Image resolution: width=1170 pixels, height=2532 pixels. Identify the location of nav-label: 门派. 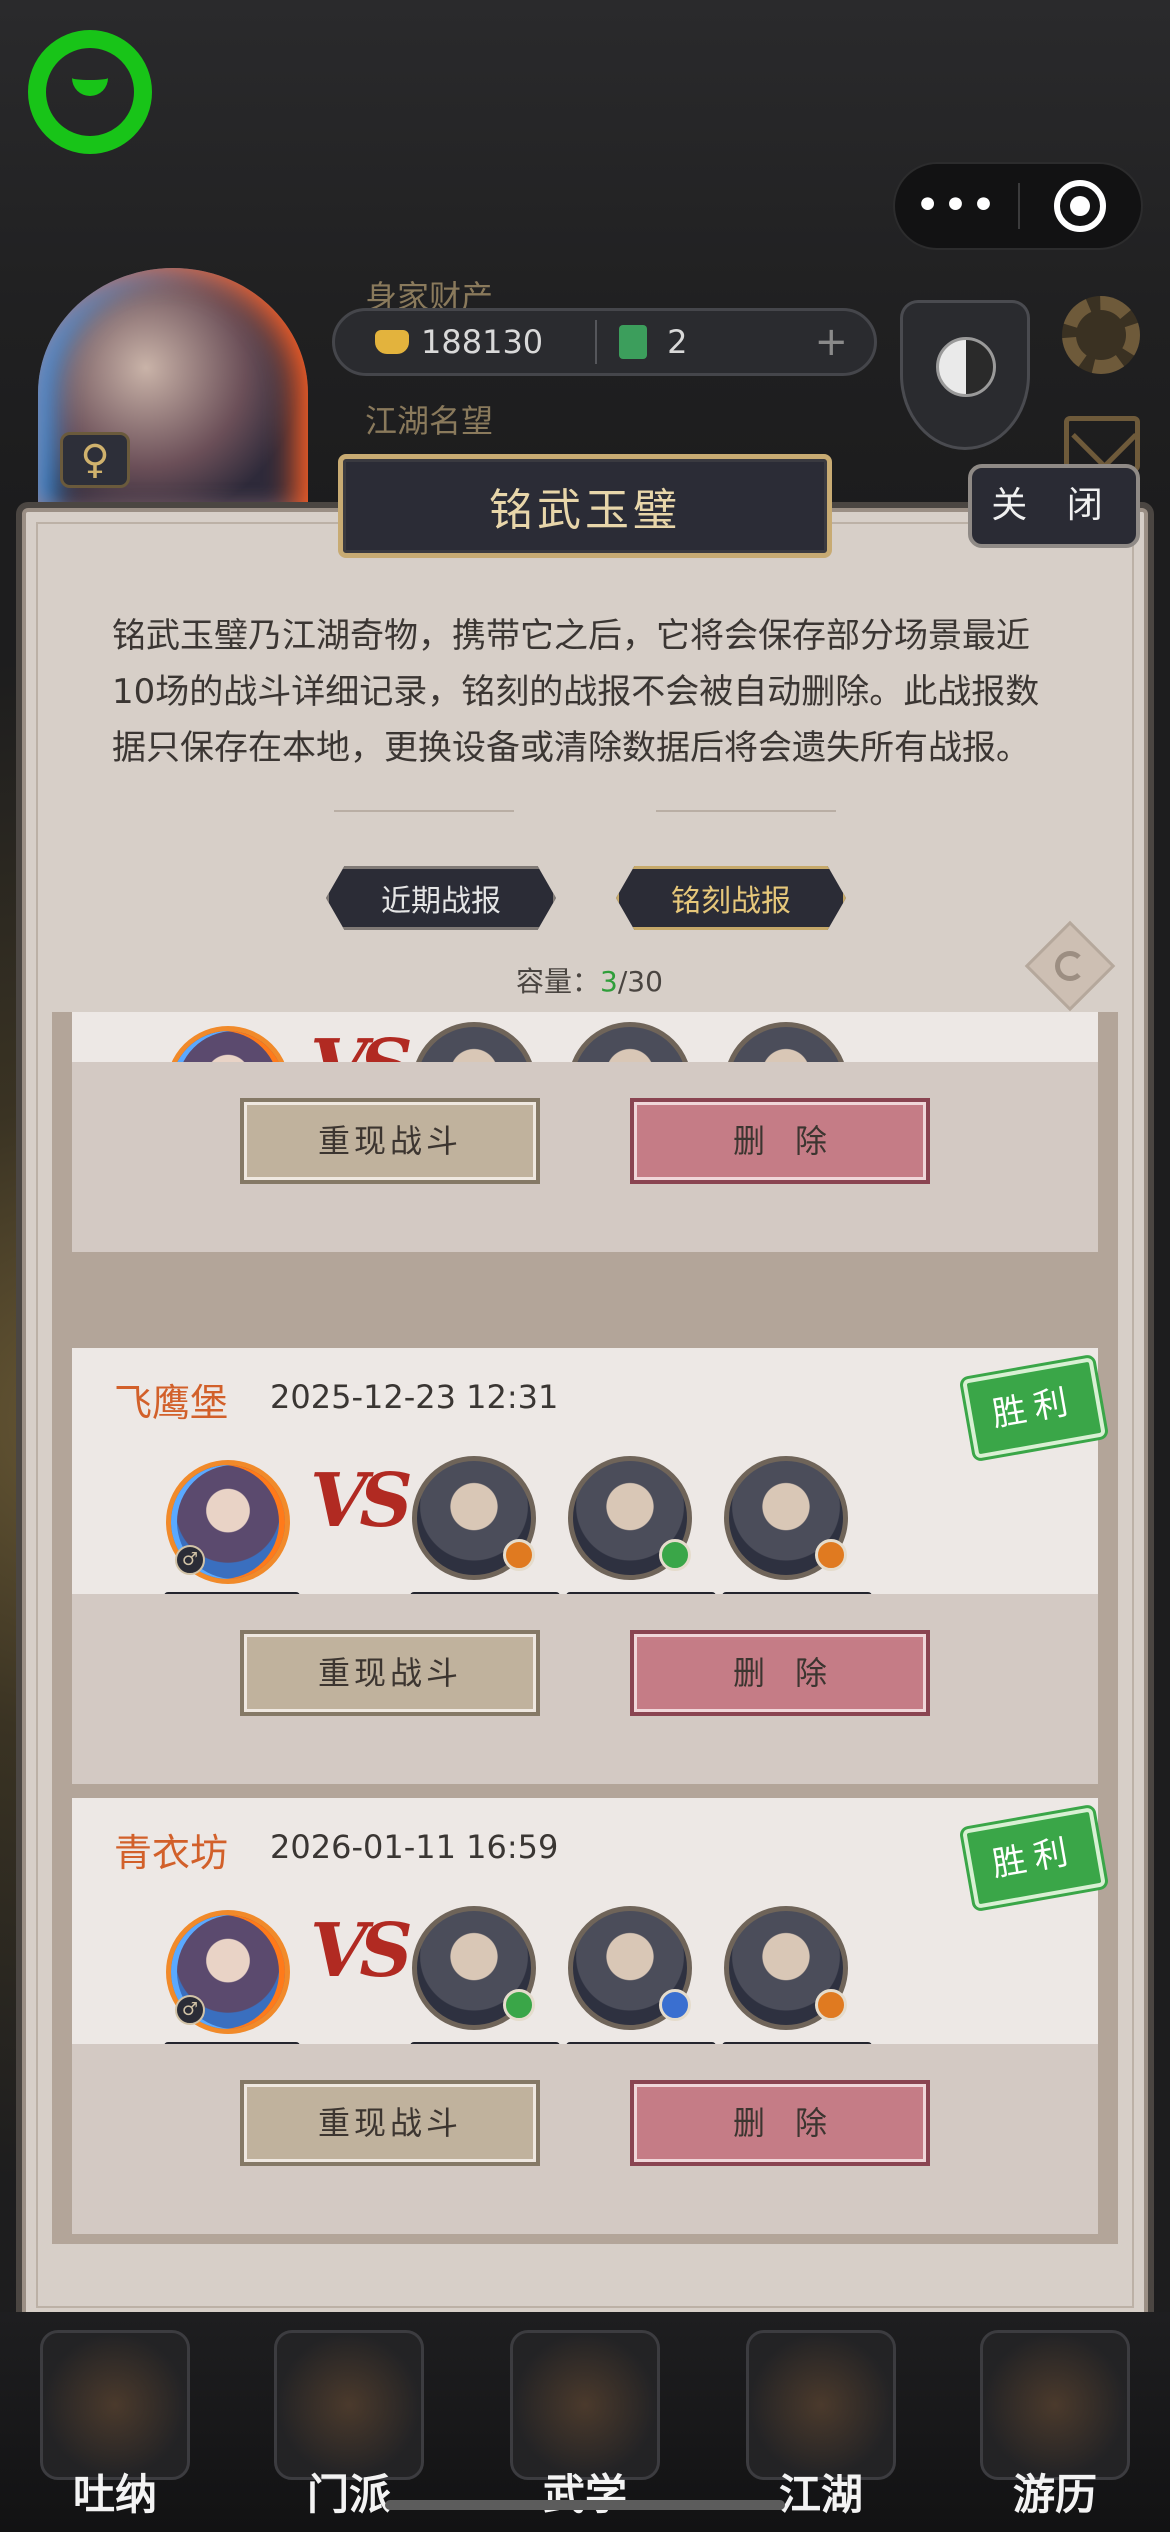
(348, 2494).